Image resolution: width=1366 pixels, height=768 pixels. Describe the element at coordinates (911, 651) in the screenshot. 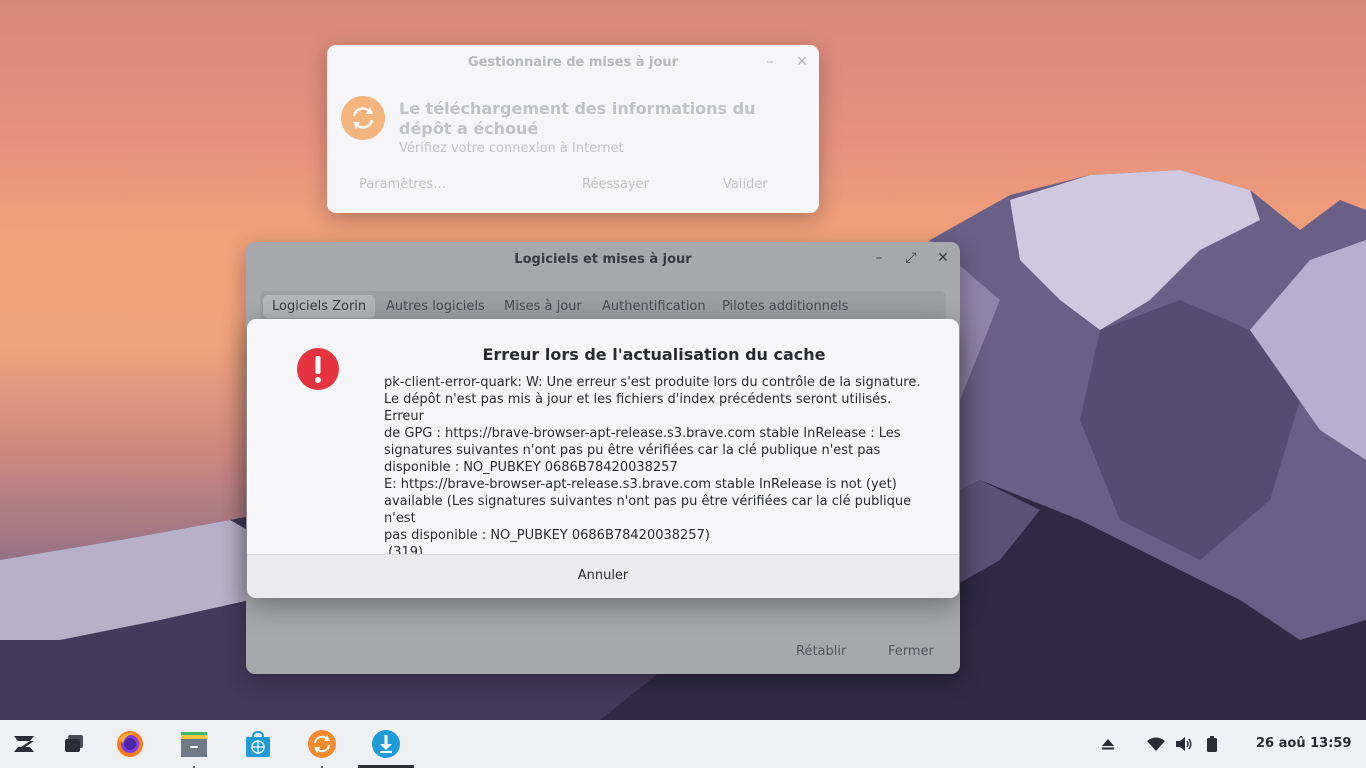

I see `close-window-button: Fermer` at that location.